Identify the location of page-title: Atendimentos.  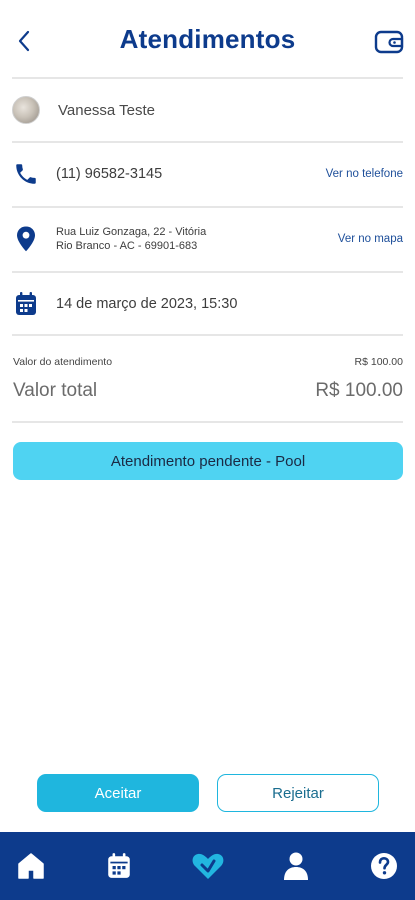
(207, 39).